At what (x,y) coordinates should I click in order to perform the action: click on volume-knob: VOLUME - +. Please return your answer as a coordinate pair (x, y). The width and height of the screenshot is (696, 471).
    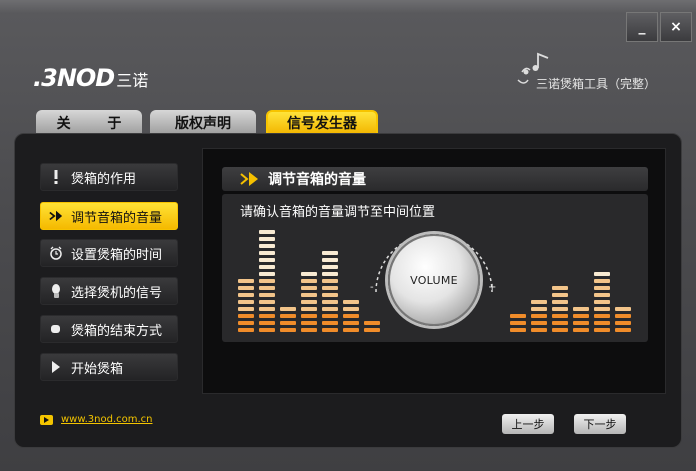
    Looking at the image, I should click on (434, 287).